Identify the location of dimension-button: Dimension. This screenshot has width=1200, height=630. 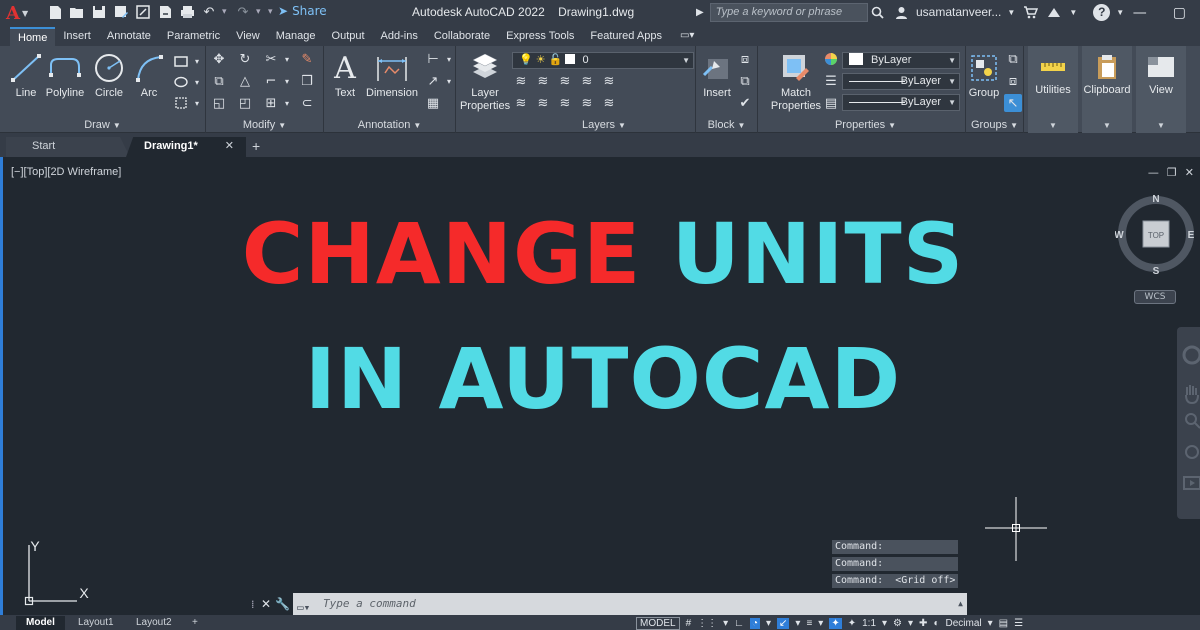
(392, 76).